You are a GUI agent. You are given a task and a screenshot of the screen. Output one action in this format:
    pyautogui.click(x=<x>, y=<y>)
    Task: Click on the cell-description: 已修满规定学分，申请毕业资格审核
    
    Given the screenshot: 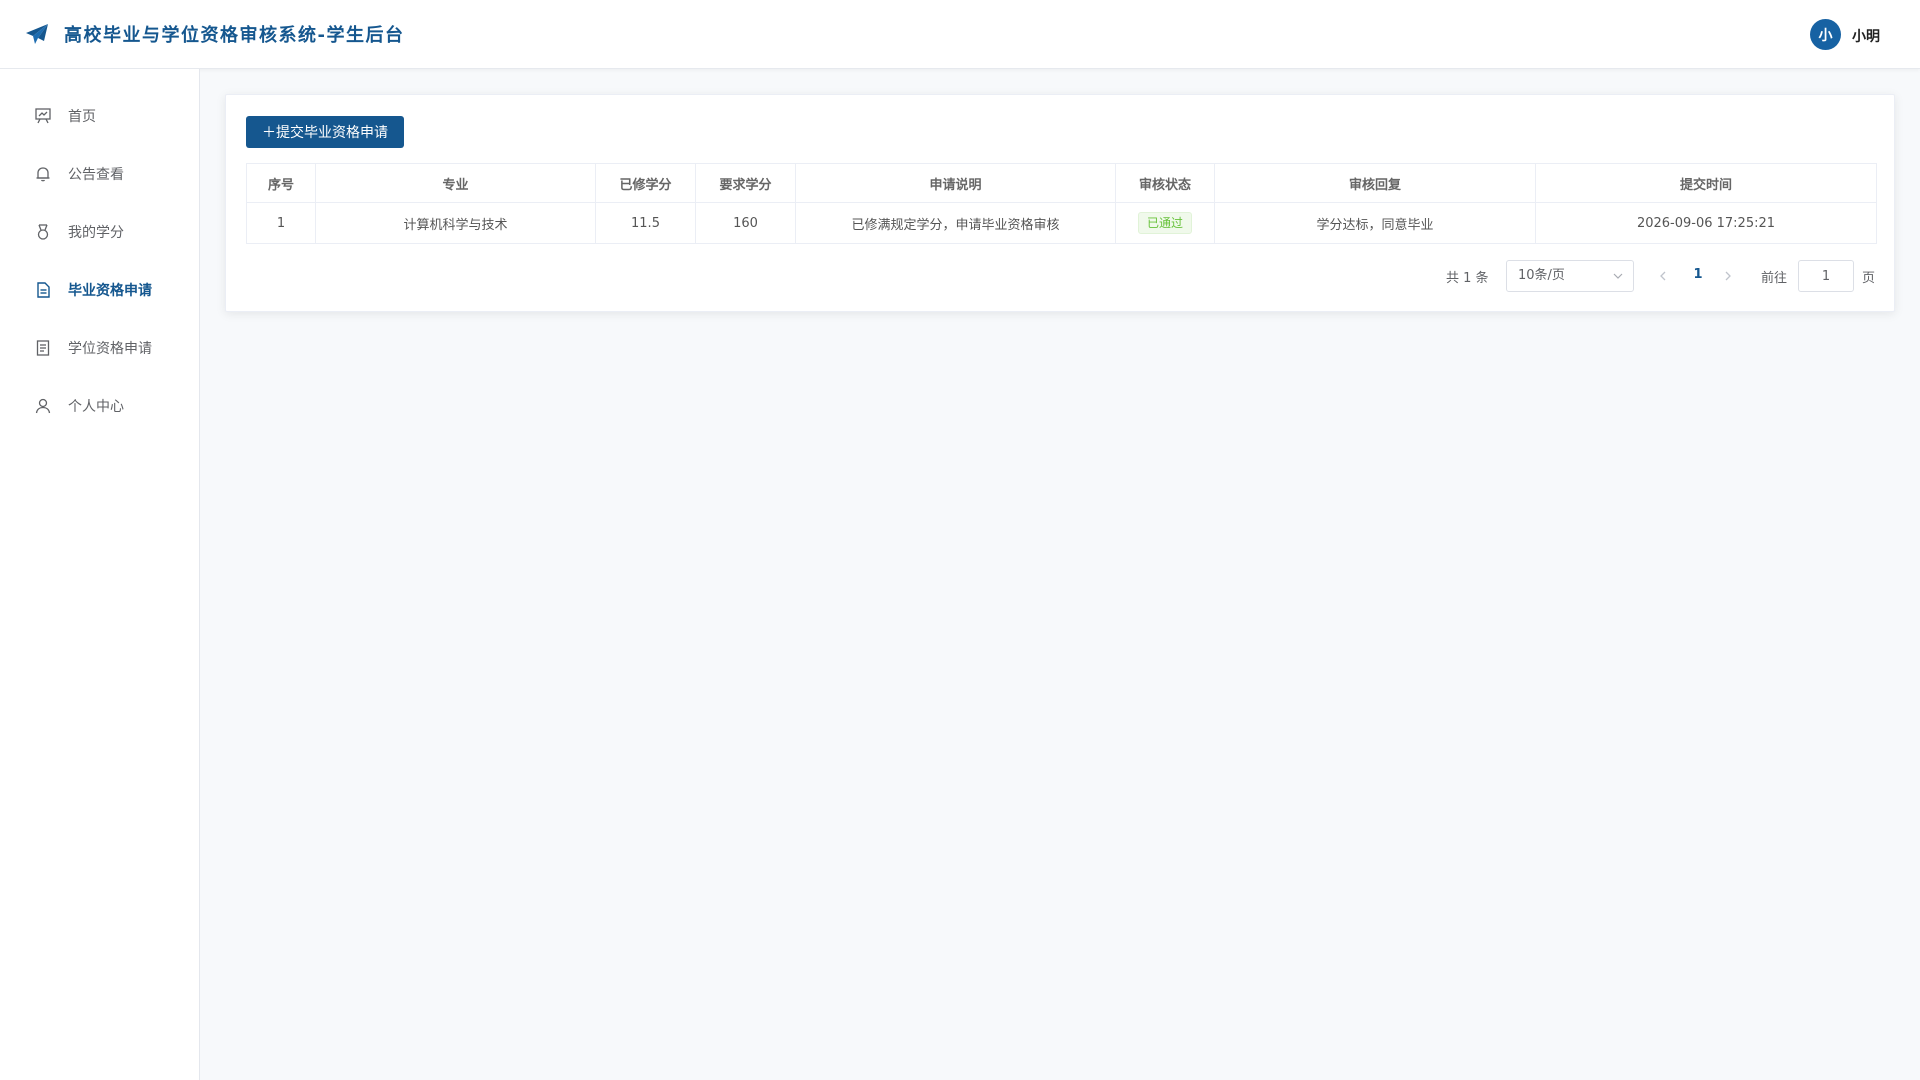 What is the action you would take?
    pyautogui.click(x=955, y=223)
    